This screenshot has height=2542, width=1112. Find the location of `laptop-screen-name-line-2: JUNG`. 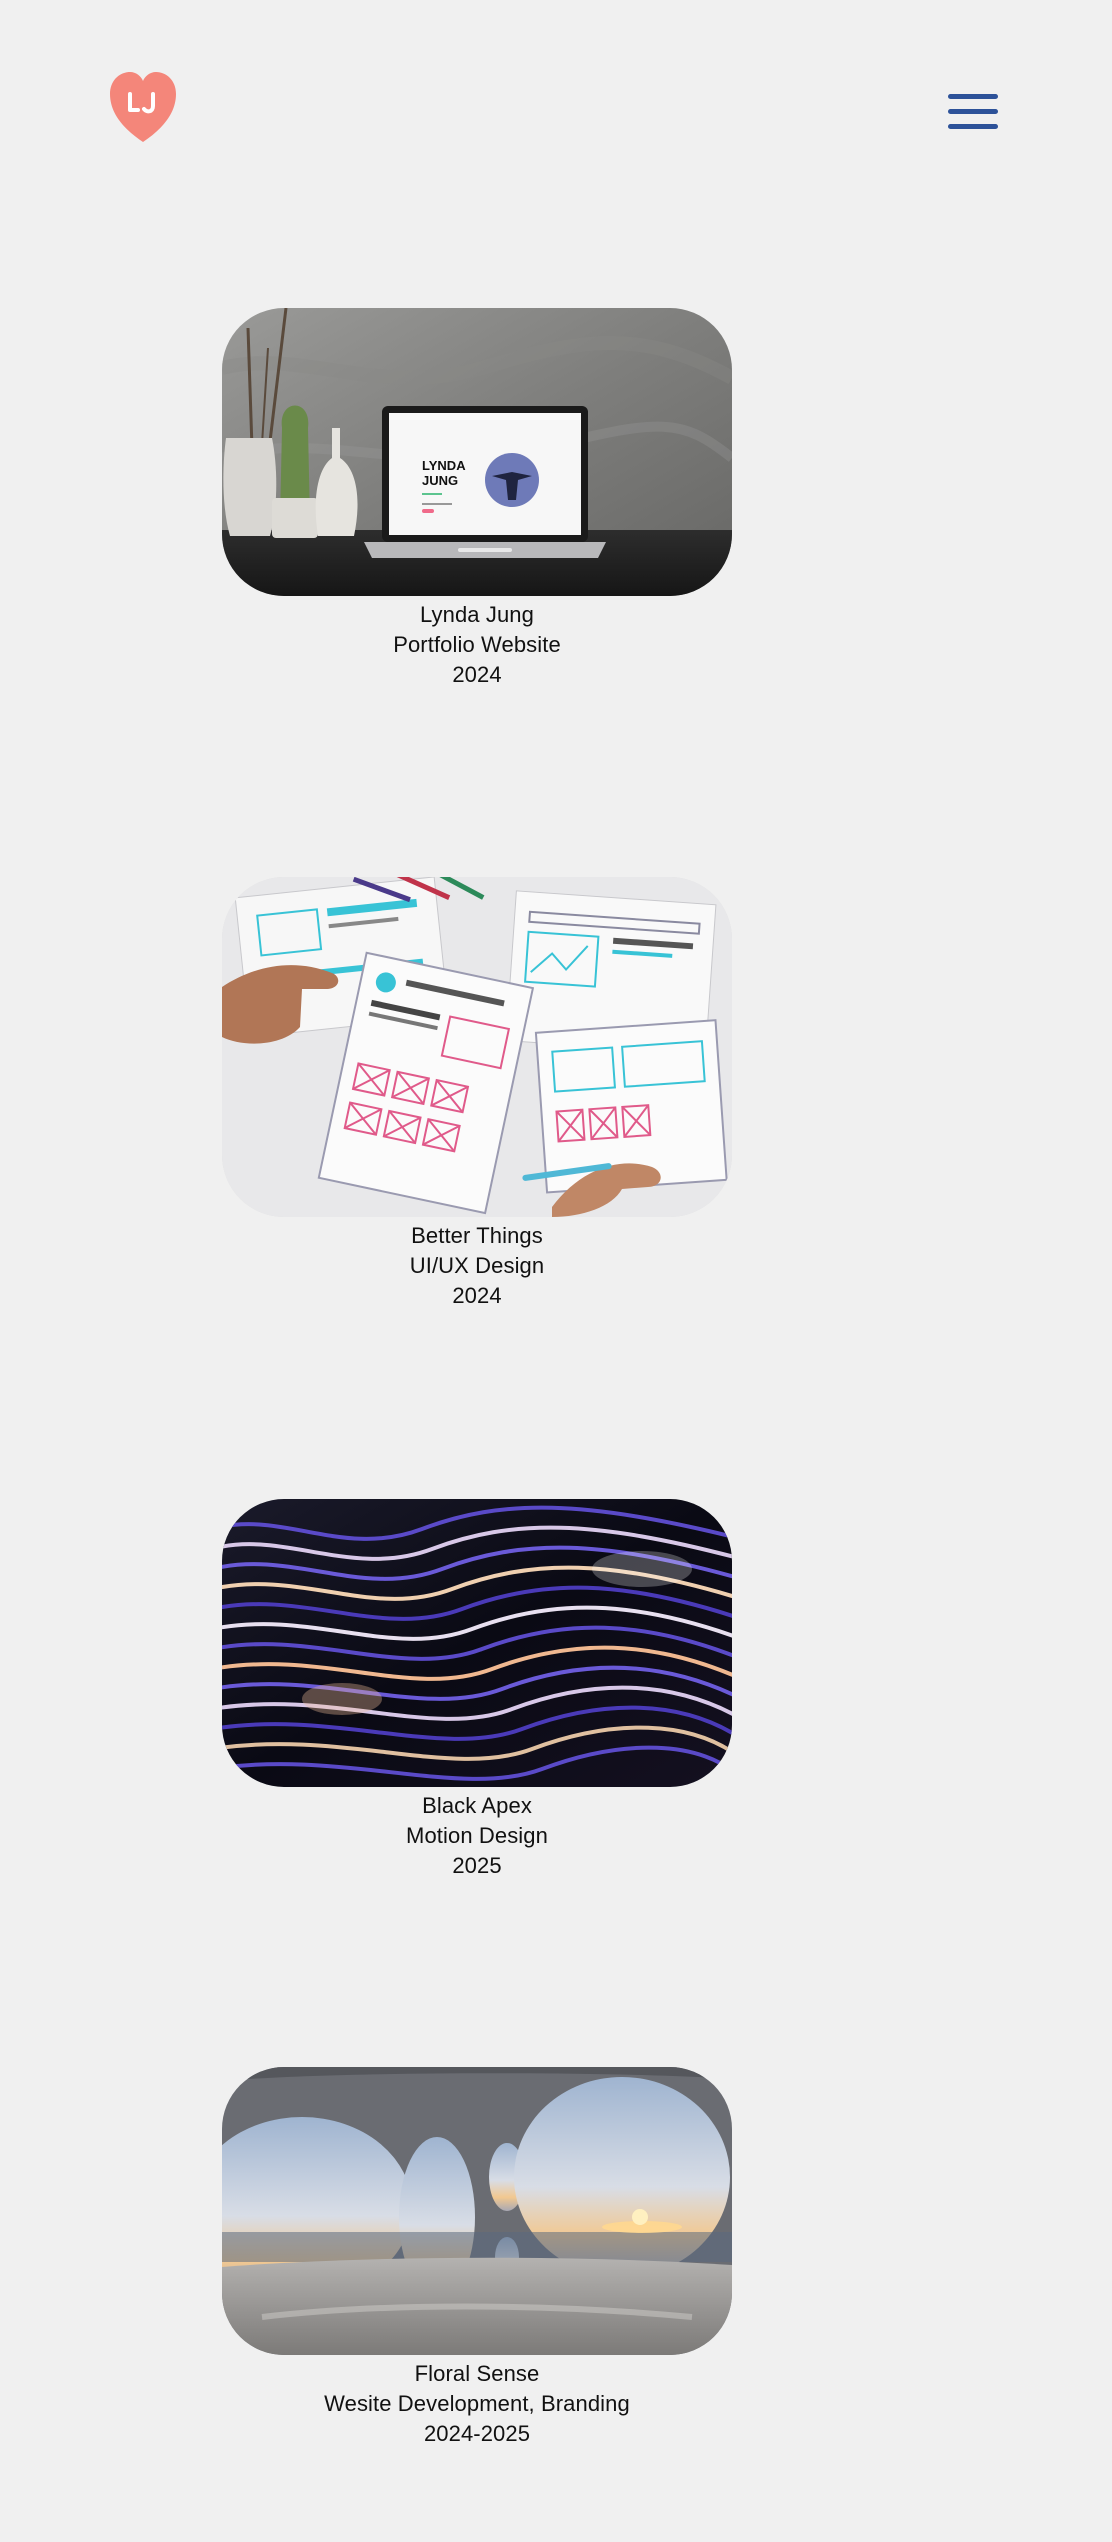

laptop-screen-name-line-2: JUNG is located at coordinates (440, 480).